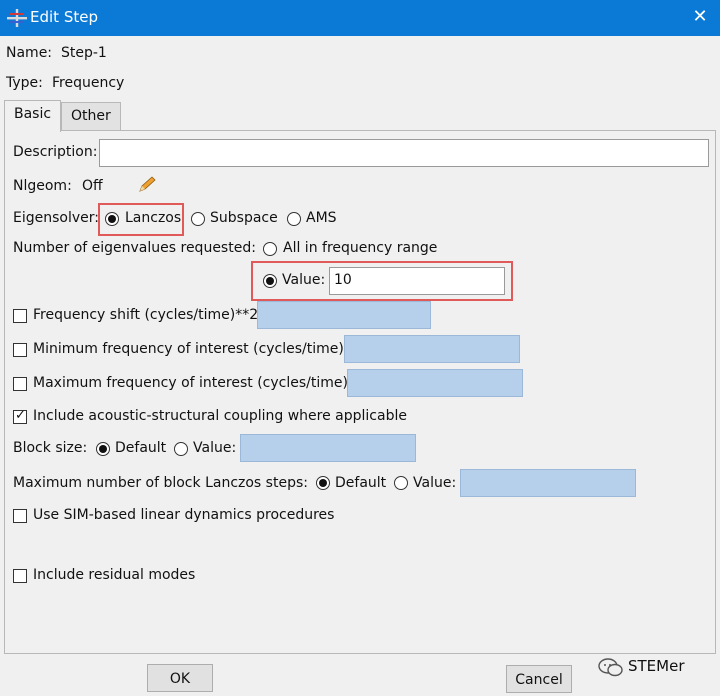 This screenshot has height=696, width=720. What do you see at coordinates (539, 679) in the screenshot?
I see `cancel-button: Cancel` at bounding box center [539, 679].